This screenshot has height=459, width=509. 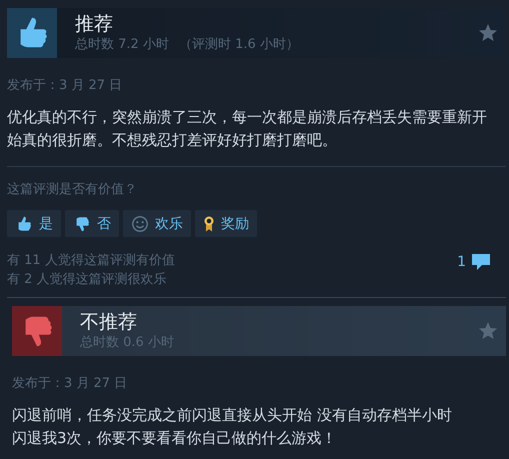 What do you see at coordinates (94, 24) in the screenshot?
I see `review-verdict: 推荐` at bounding box center [94, 24].